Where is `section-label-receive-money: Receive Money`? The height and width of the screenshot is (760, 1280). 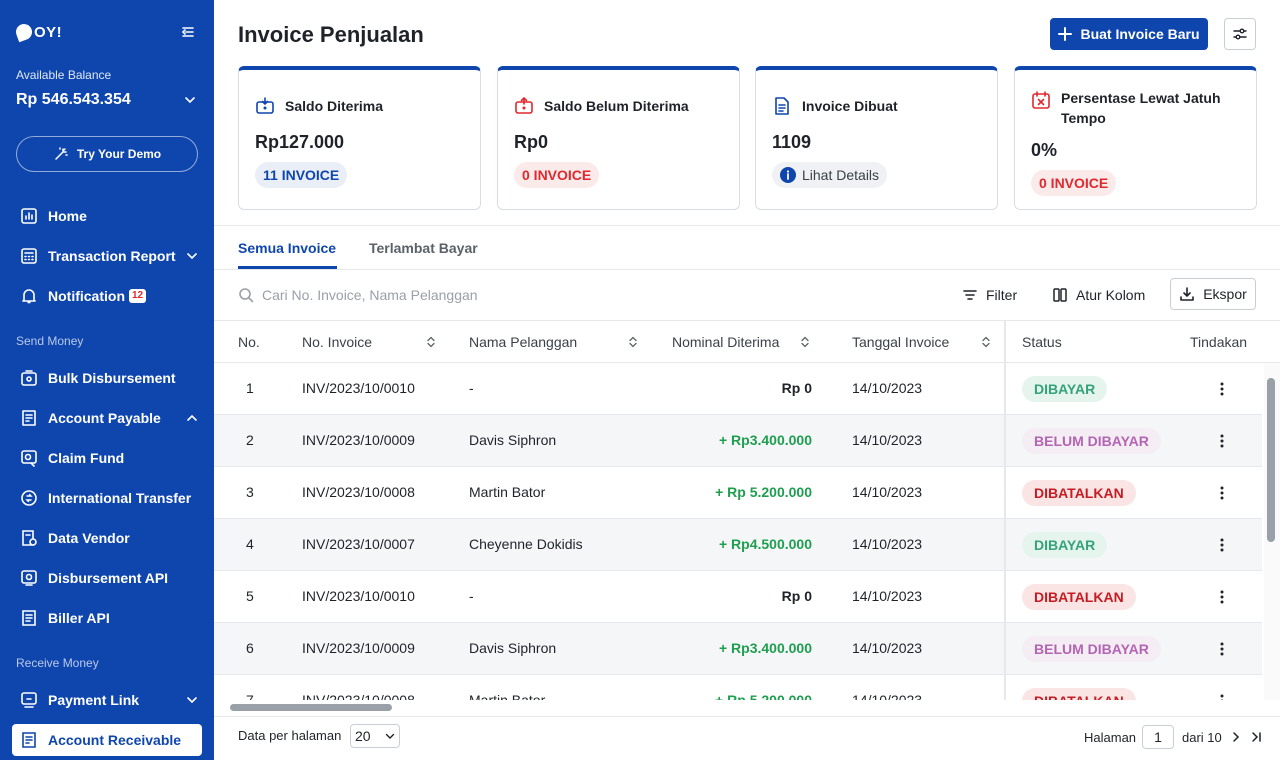 section-label-receive-money: Receive Money is located at coordinates (57, 663).